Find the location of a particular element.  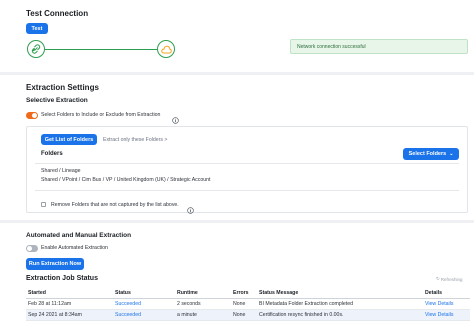

enable-automated-toggle is located at coordinates (32, 248).